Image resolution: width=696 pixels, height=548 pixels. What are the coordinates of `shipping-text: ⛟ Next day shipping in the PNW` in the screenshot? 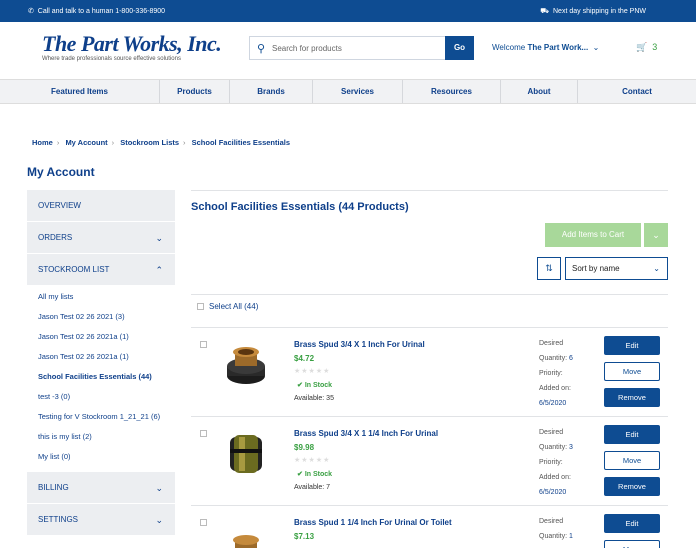 It's located at (593, 11).